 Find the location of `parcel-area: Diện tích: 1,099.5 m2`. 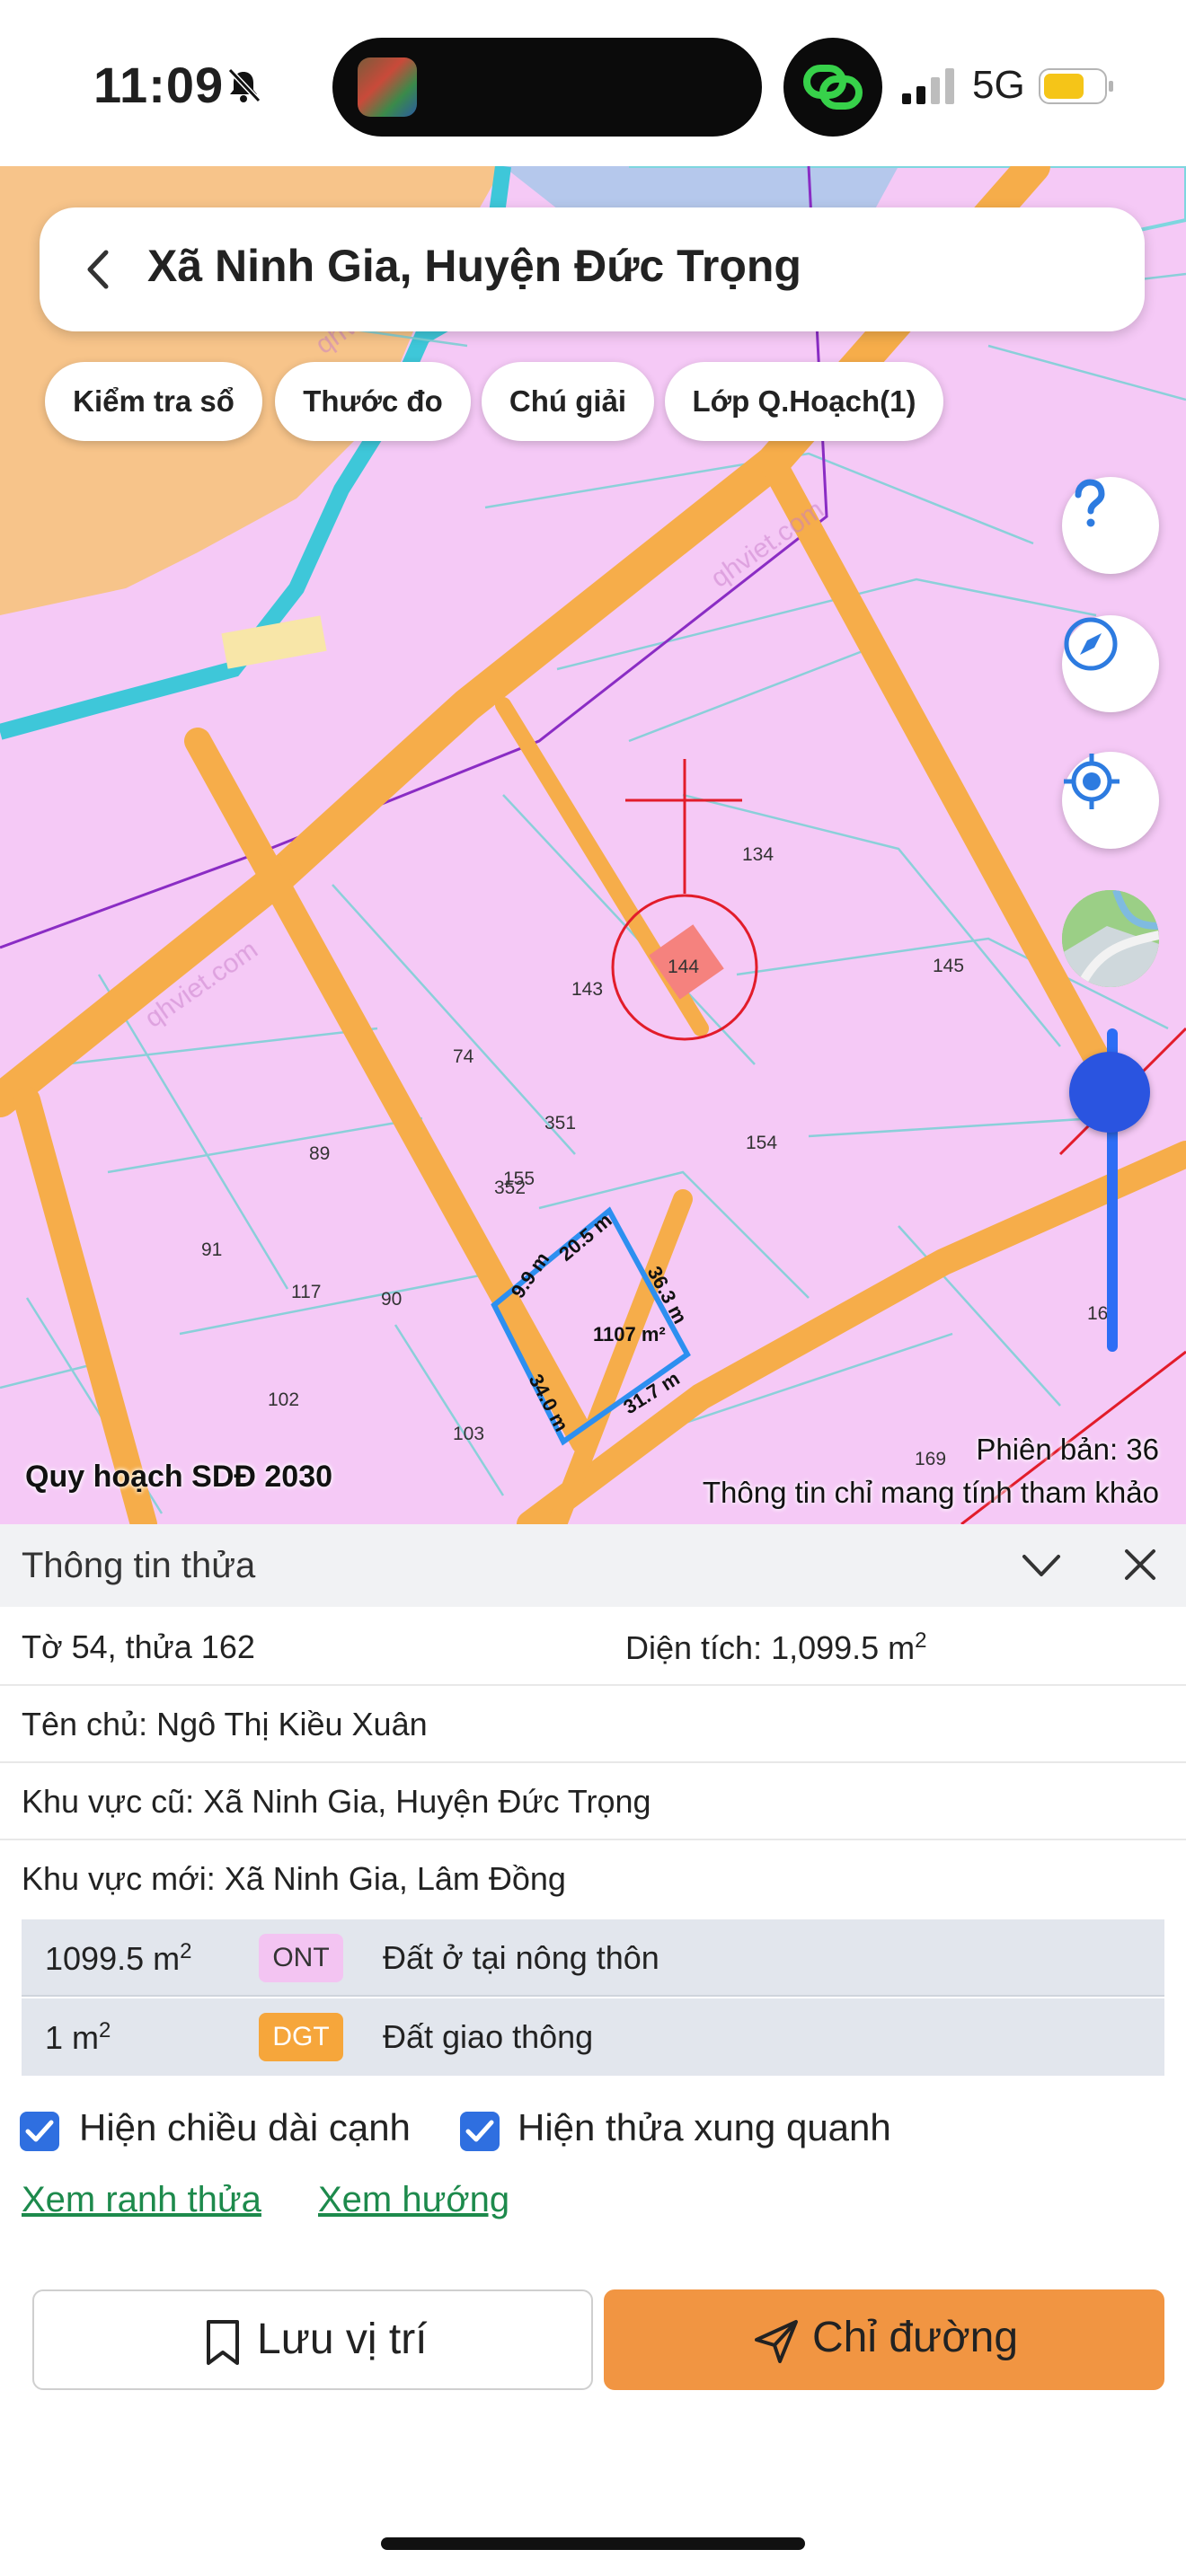

parcel-area: Diện tích: 1,099.5 m2 is located at coordinates (776, 1647).